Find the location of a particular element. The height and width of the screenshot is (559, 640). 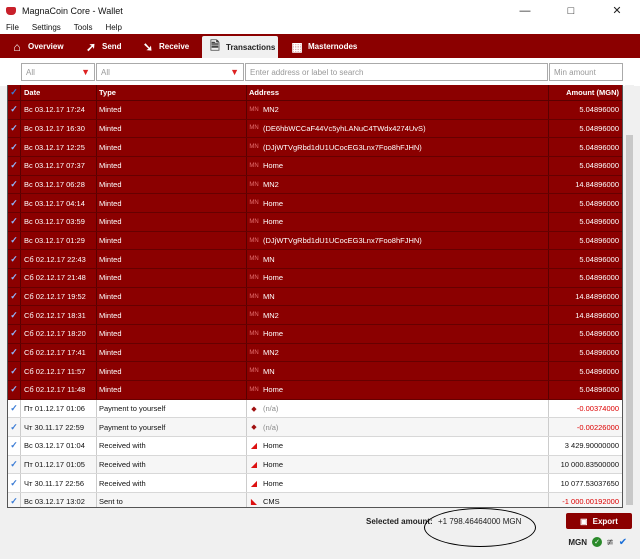

table-row: ✓ Сб 02.12.17 11:48 Minted MN Home 5.04896000 is located at coordinates (315, 390).